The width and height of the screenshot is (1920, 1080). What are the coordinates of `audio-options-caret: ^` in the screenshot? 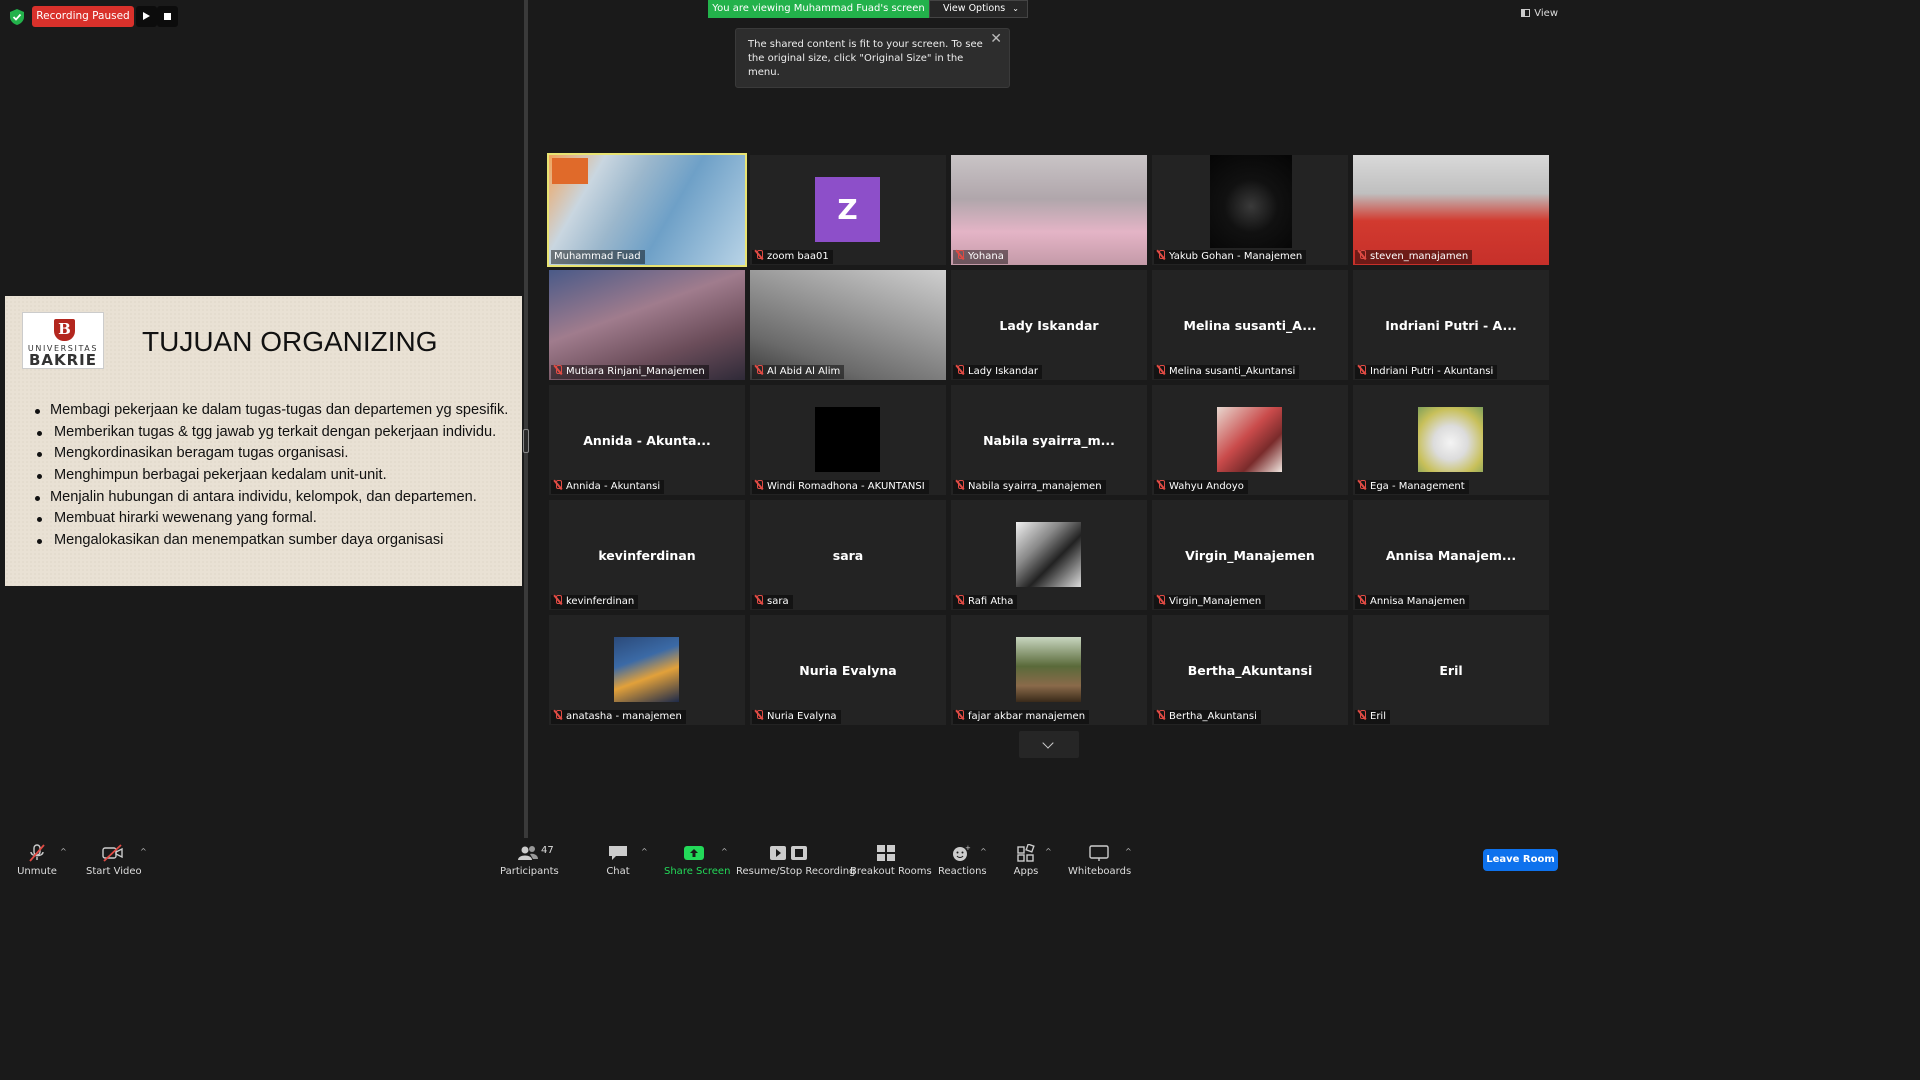 It's located at (63, 851).